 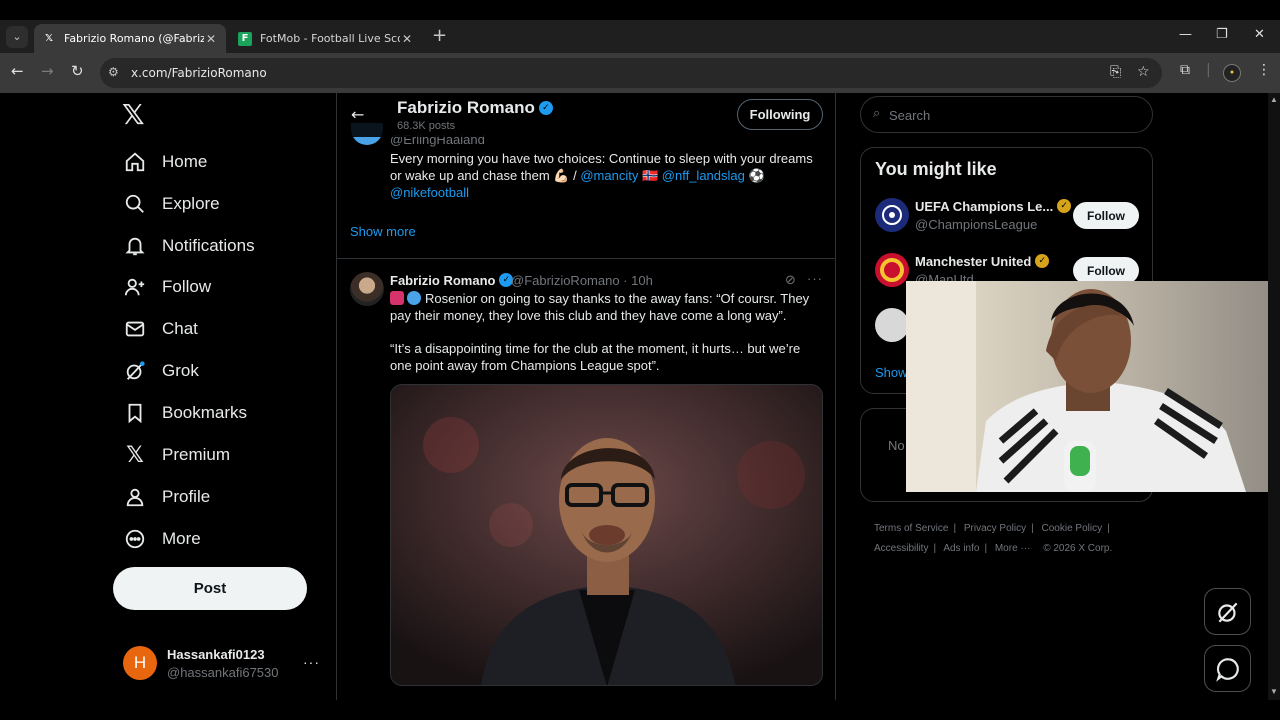 I want to click on profile-header: ← Fabrizio Romano 68.3K posts Following, so click(x=586, y=115).